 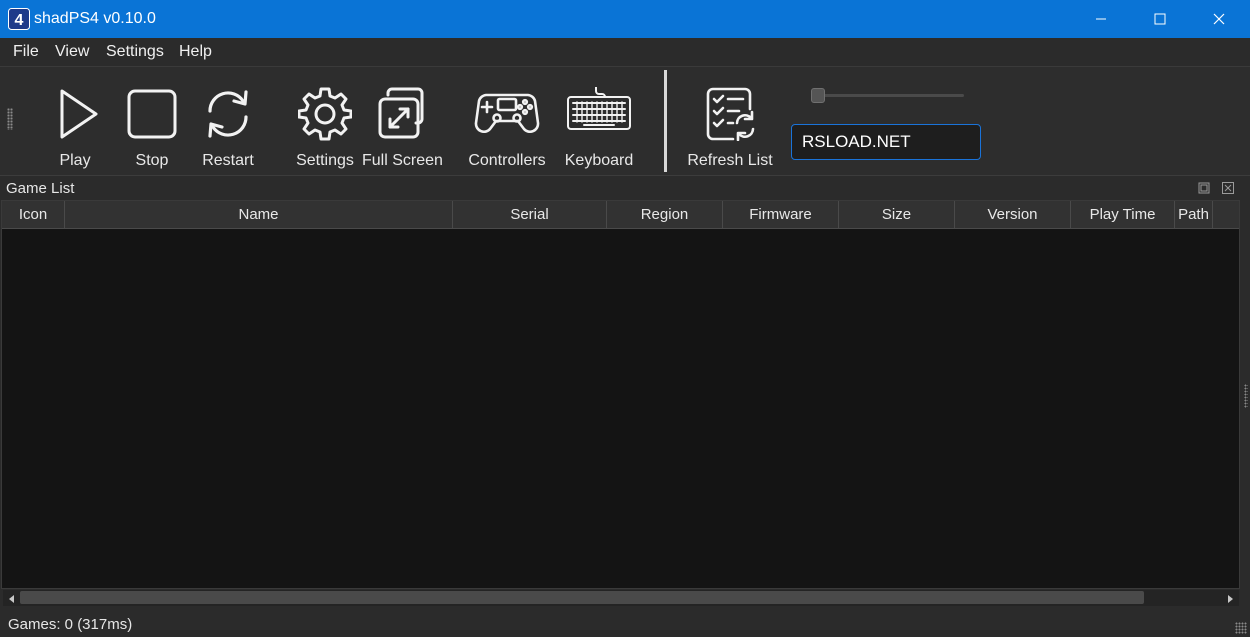 What do you see at coordinates (665, 214) in the screenshot?
I see `column-header-region: Region` at bounding box center [665, 214].